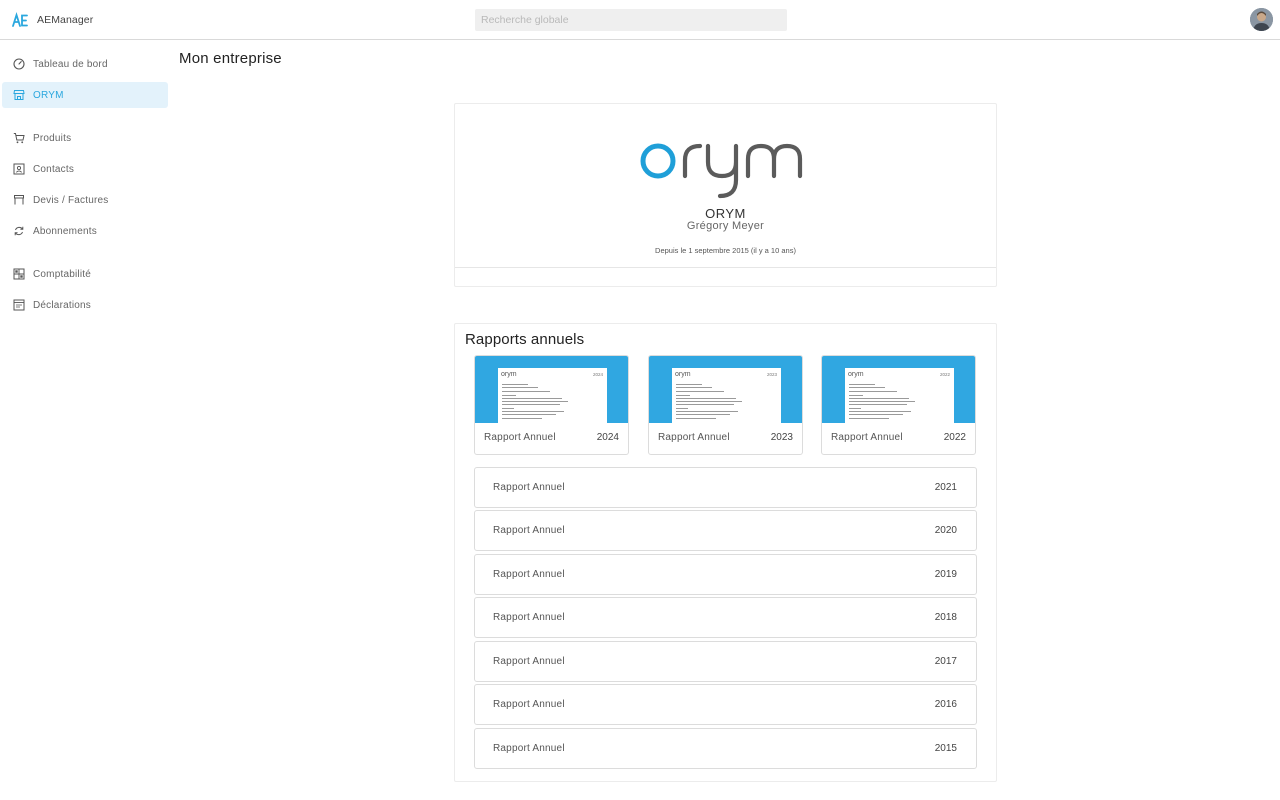 This screenshot has width=1280, height=800. I want to click on sidebar-item-declarations: Déclarations, so click(85, 305).